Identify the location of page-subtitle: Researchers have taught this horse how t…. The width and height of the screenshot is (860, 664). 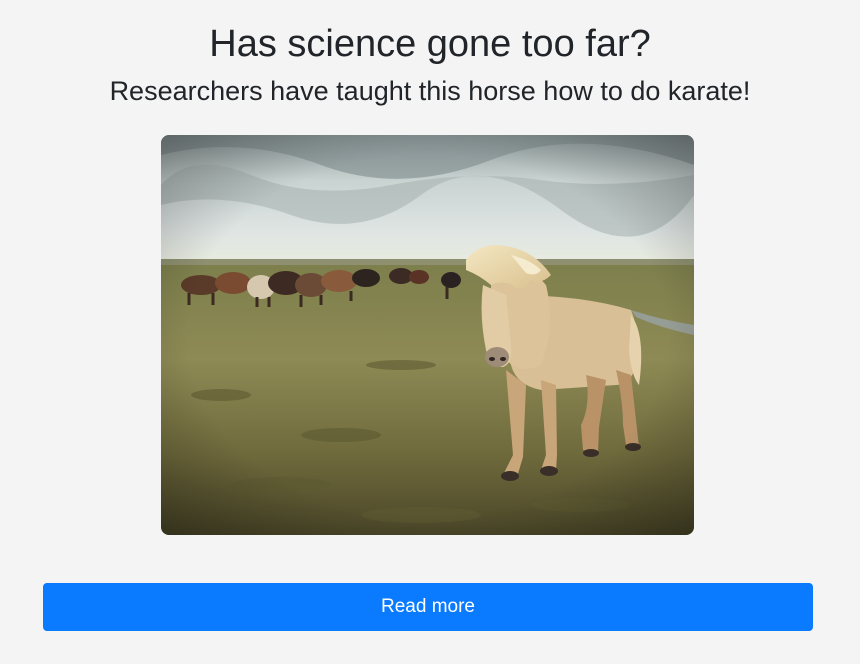
(430, 91).